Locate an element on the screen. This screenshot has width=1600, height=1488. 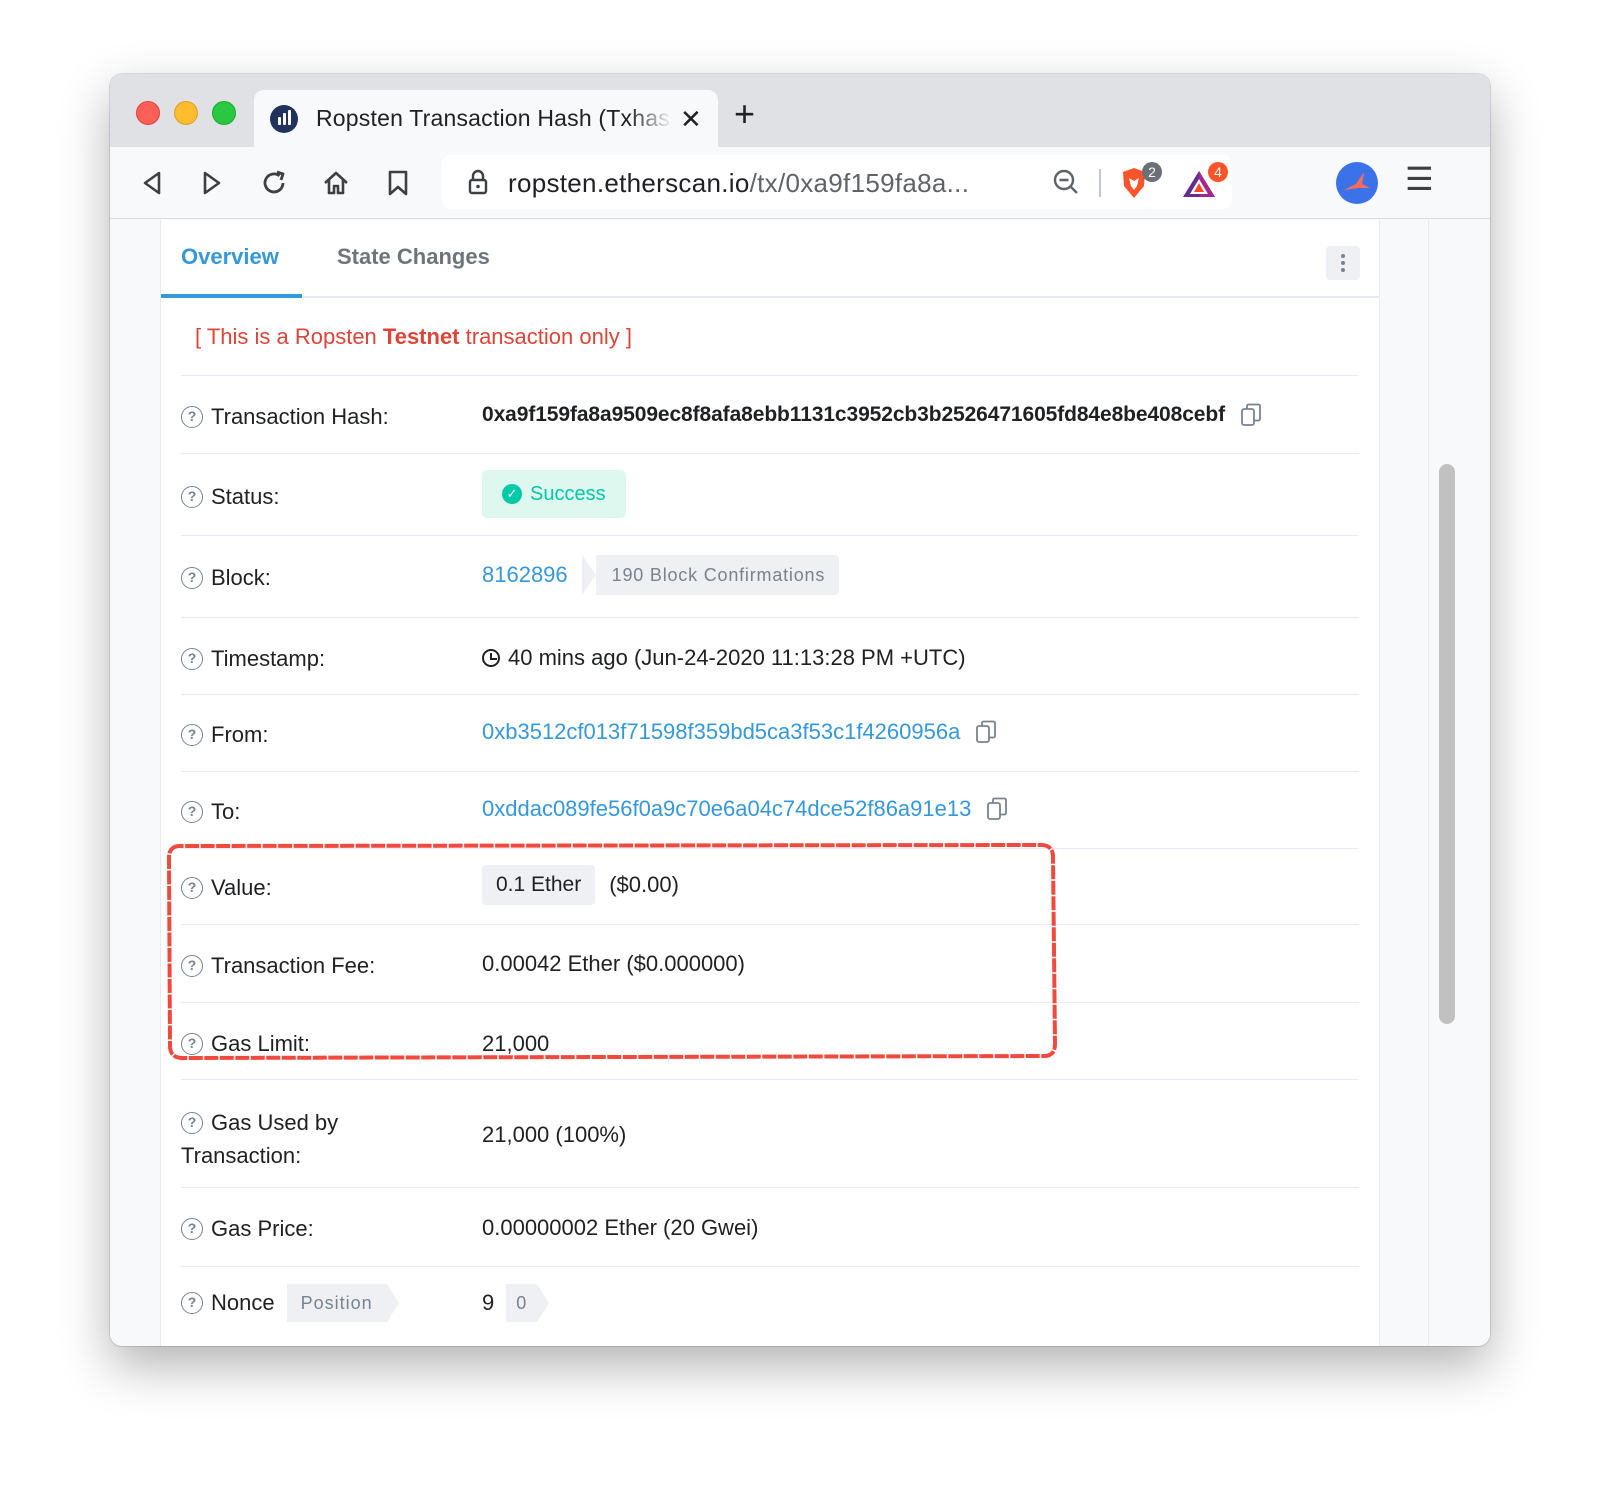
label-text: Timestamp: is located at coordinates (268, 658).